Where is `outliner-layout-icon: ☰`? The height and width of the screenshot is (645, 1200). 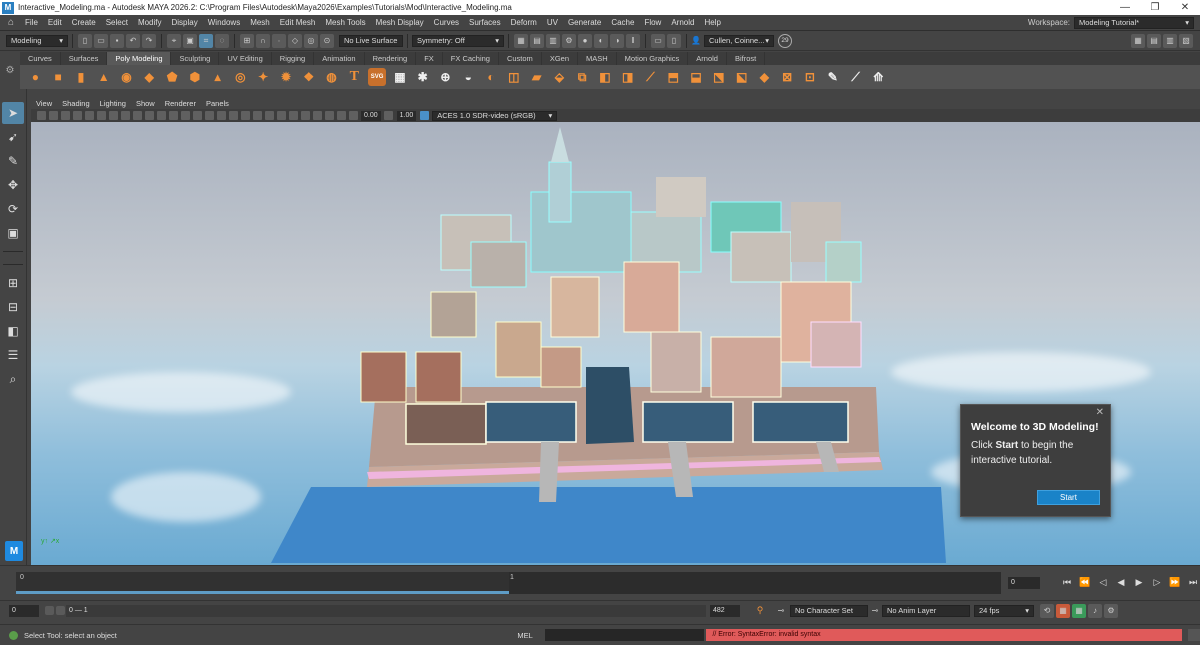 outliner-layout-icon: ☰ is located at coordinates (13, 355).